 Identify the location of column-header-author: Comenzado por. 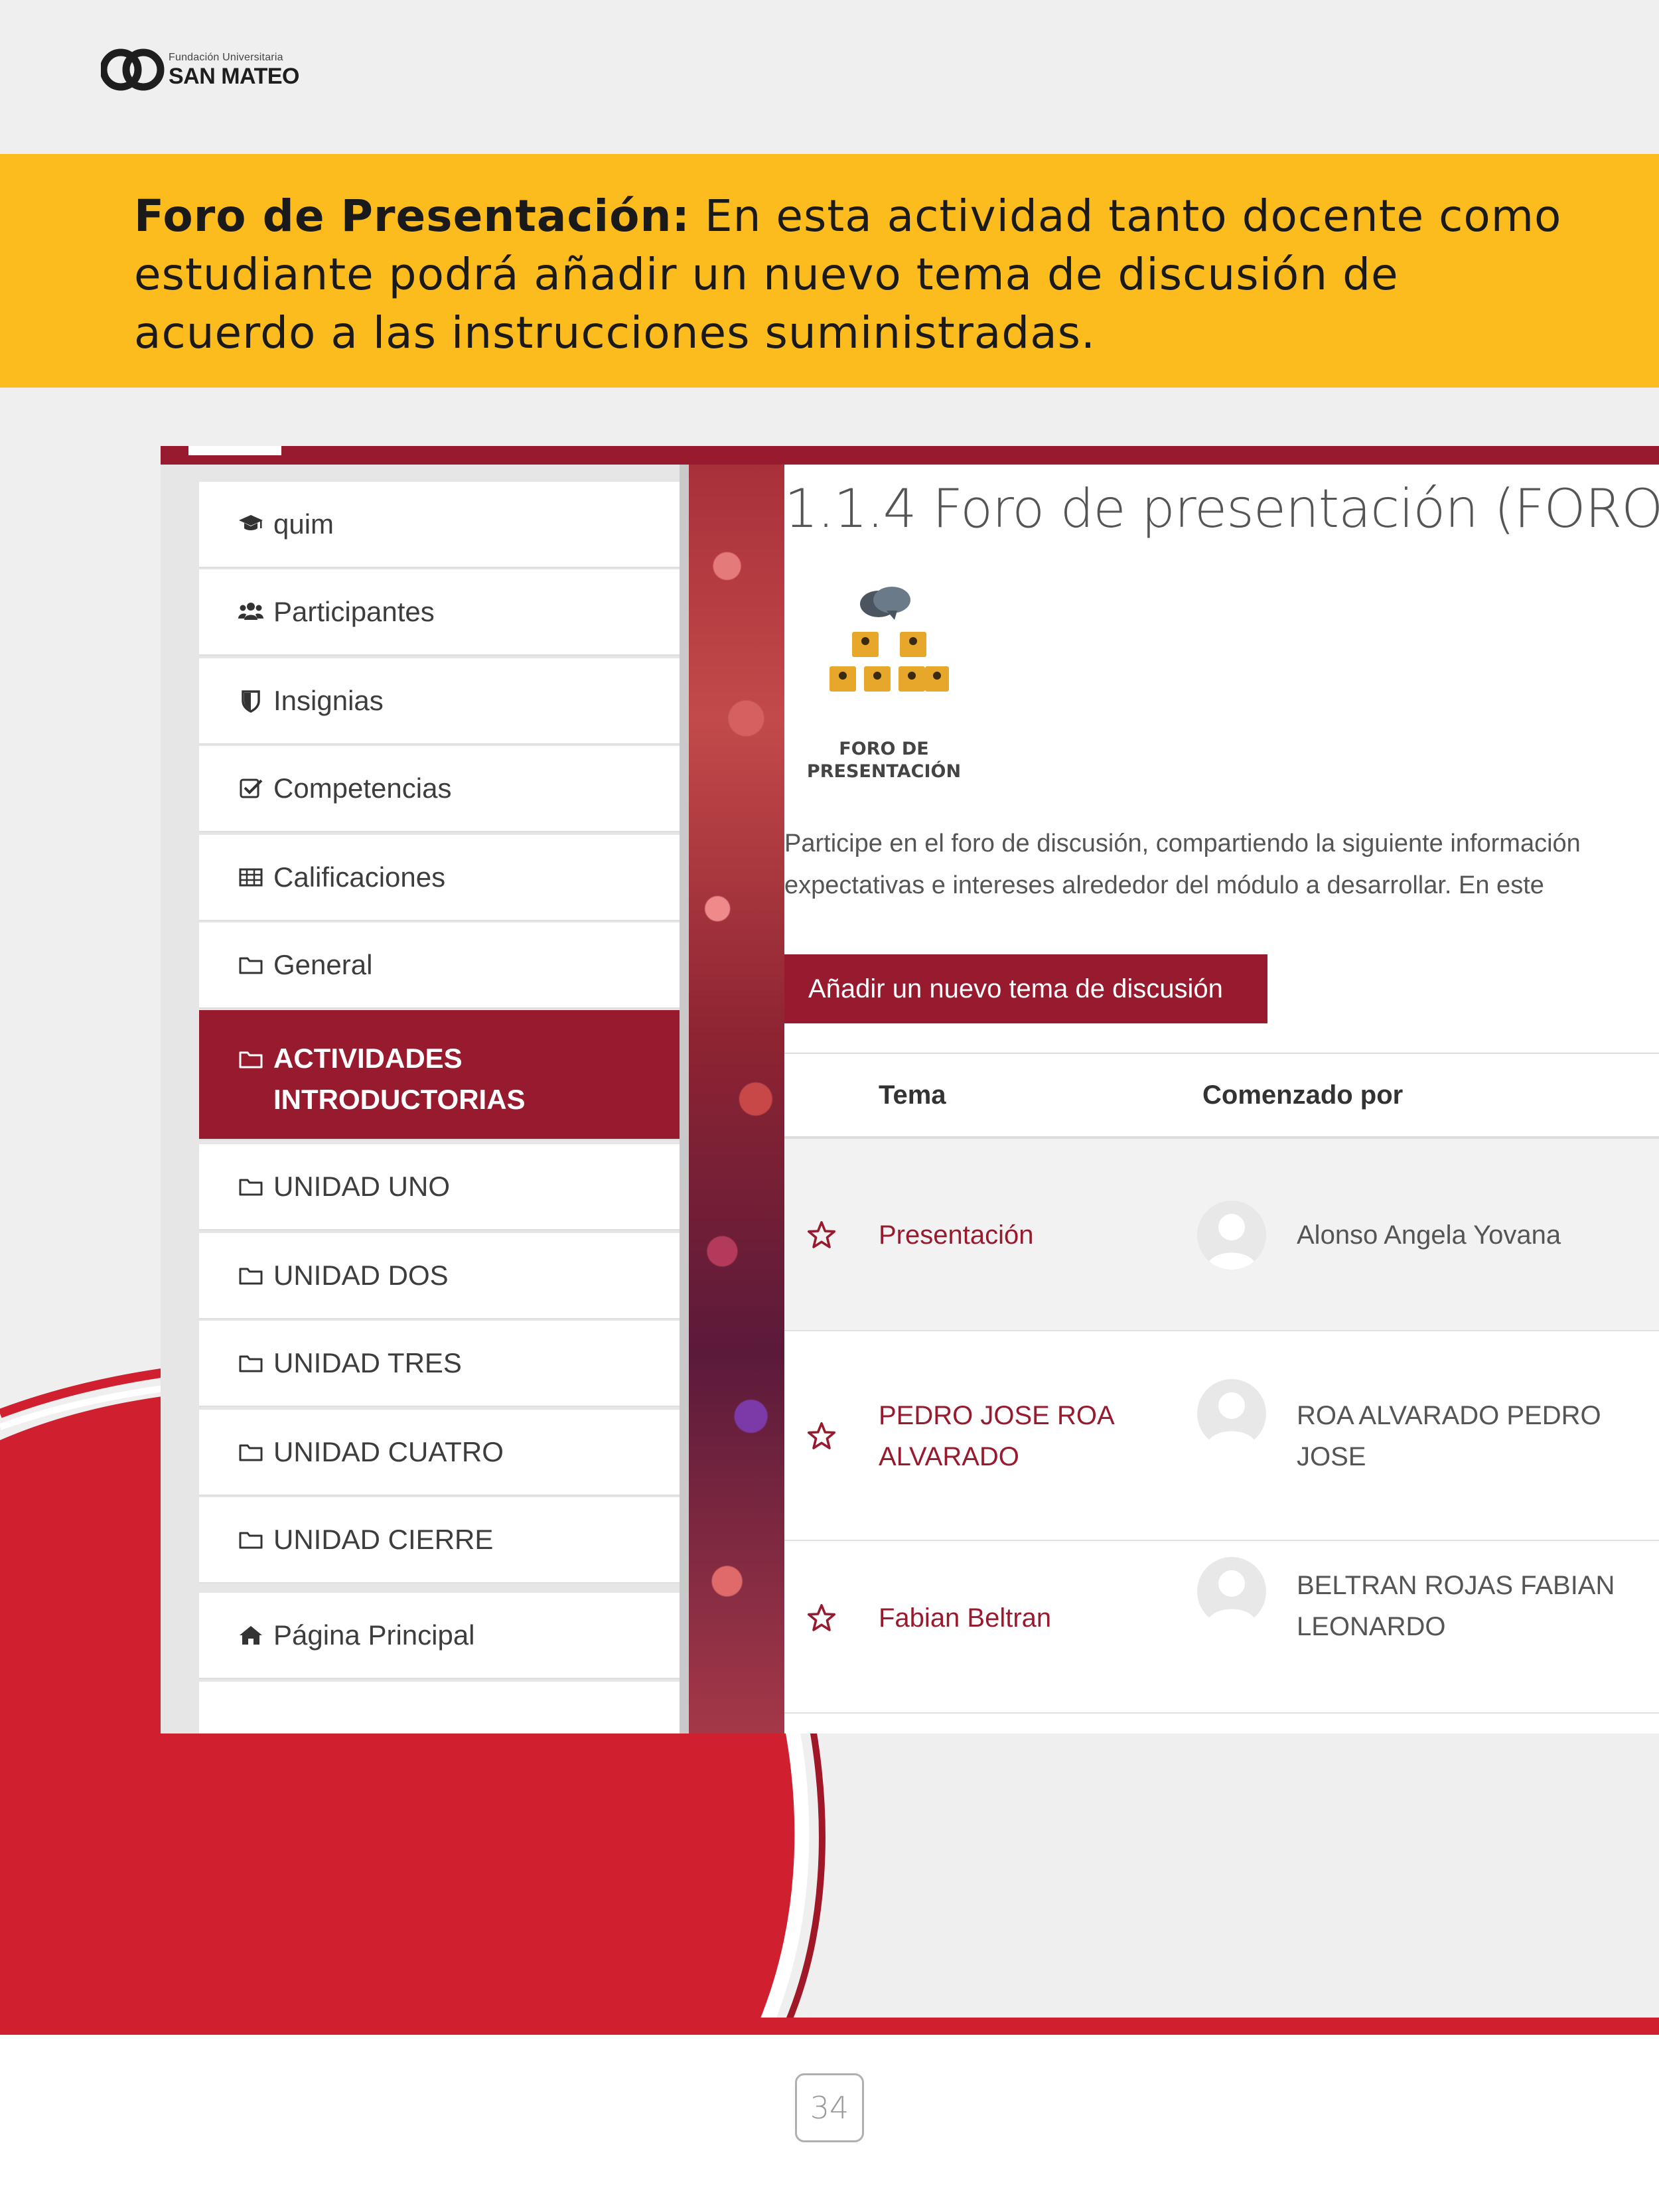
(1302, 1095).